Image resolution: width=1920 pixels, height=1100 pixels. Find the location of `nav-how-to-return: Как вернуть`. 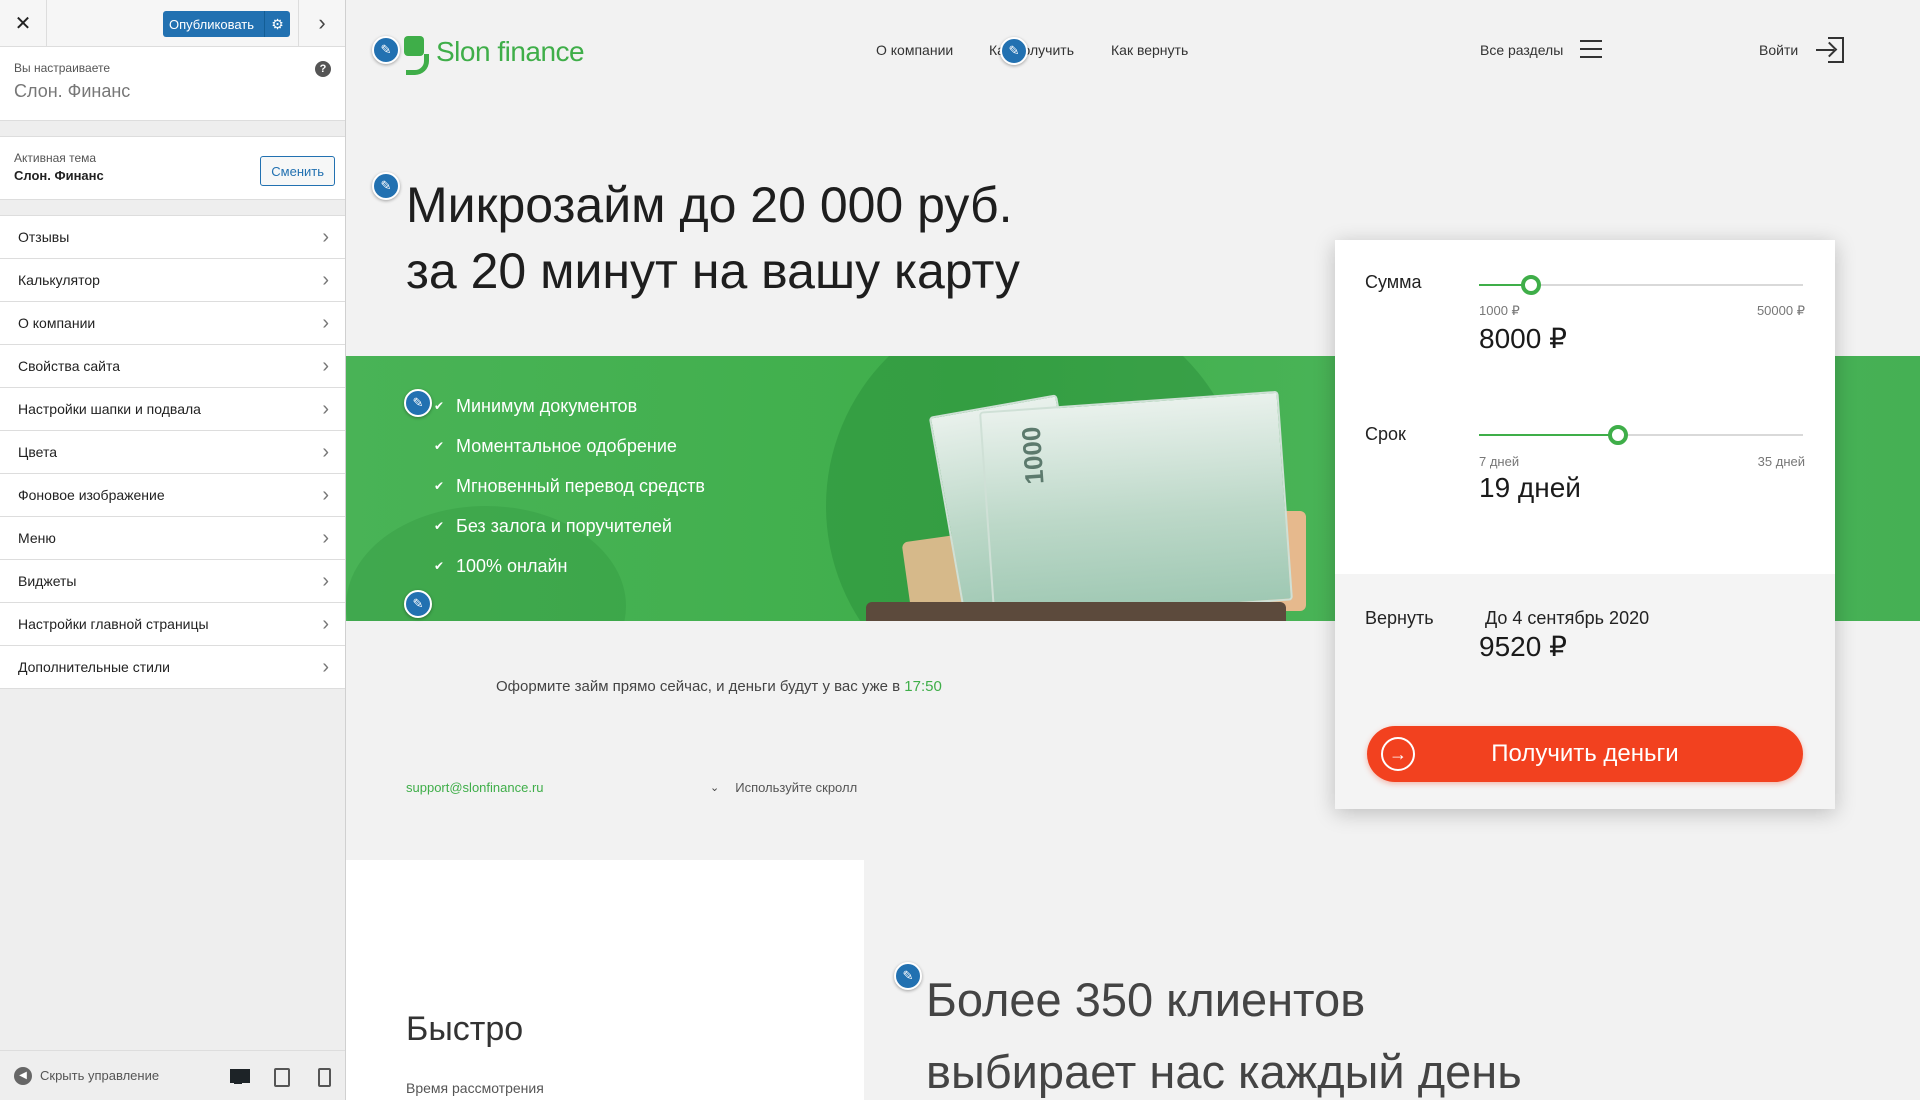

nav-how-to-return: Как вернуть is located at coordinates (1149, 50).